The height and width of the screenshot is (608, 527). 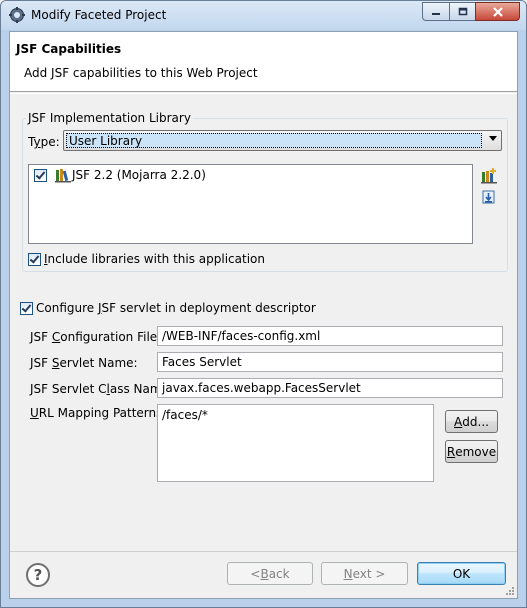 I want to click on next-button: Next >, so click(x=364, y=573).